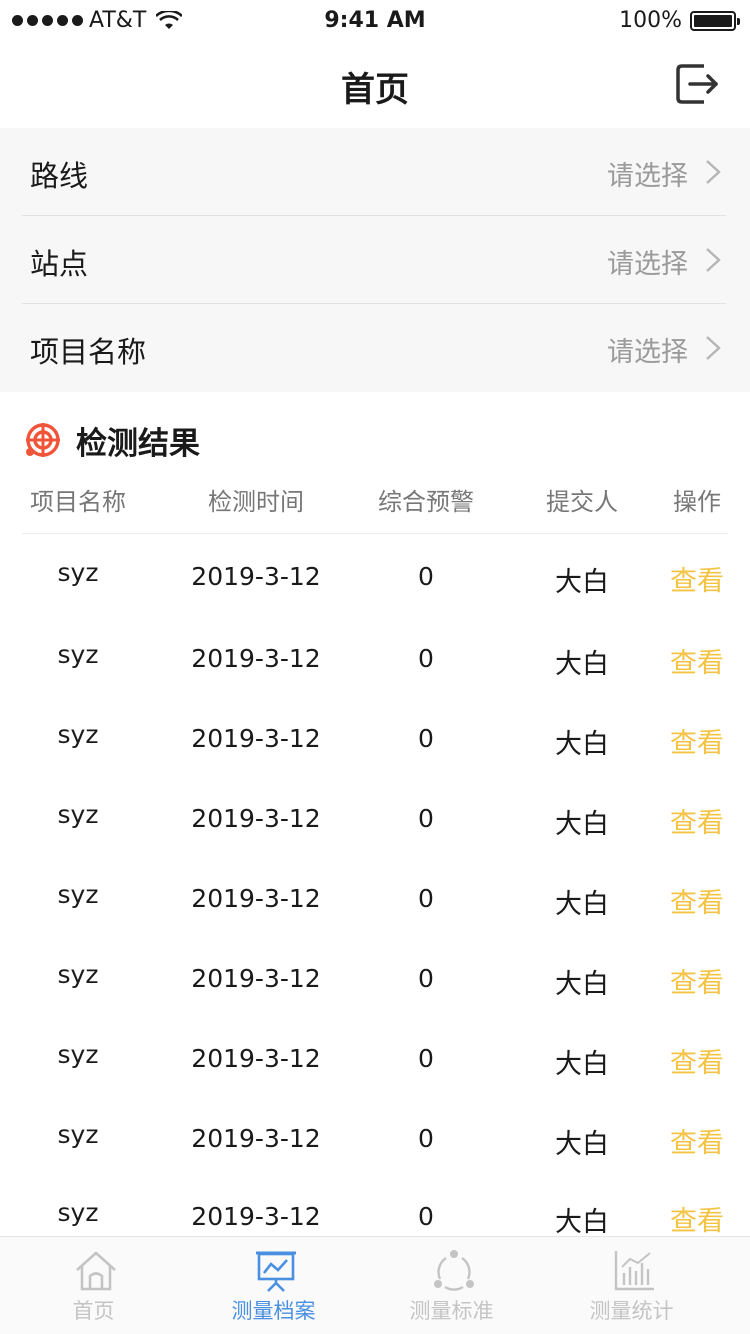 This screenshot has width=750, height=1334. Describe the element at coordinates (43, 440) in the screenshot. I see `target-icon` at that location.